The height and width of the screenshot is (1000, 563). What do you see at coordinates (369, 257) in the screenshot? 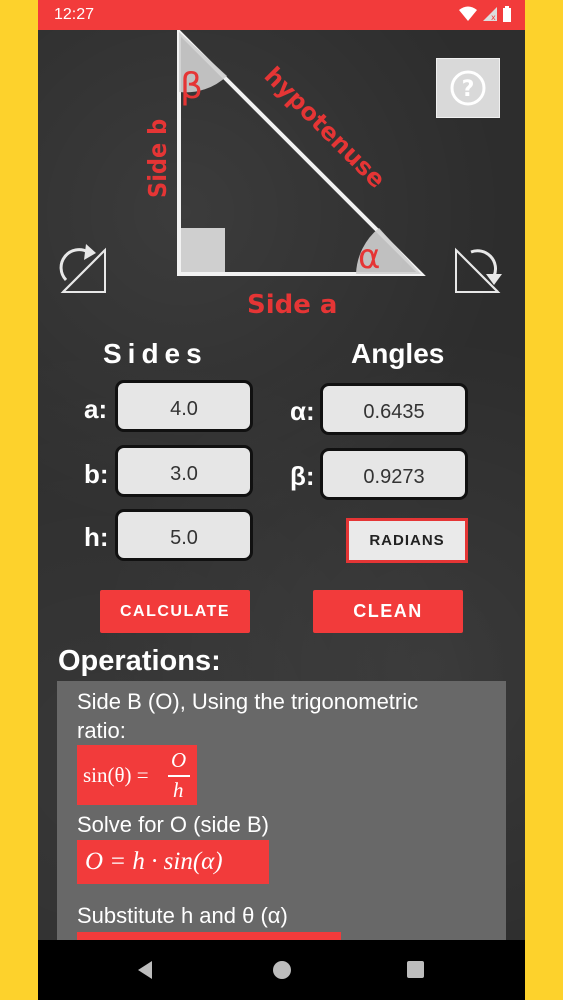
I see `alpha-label: α` at bounding box center [369, 257].